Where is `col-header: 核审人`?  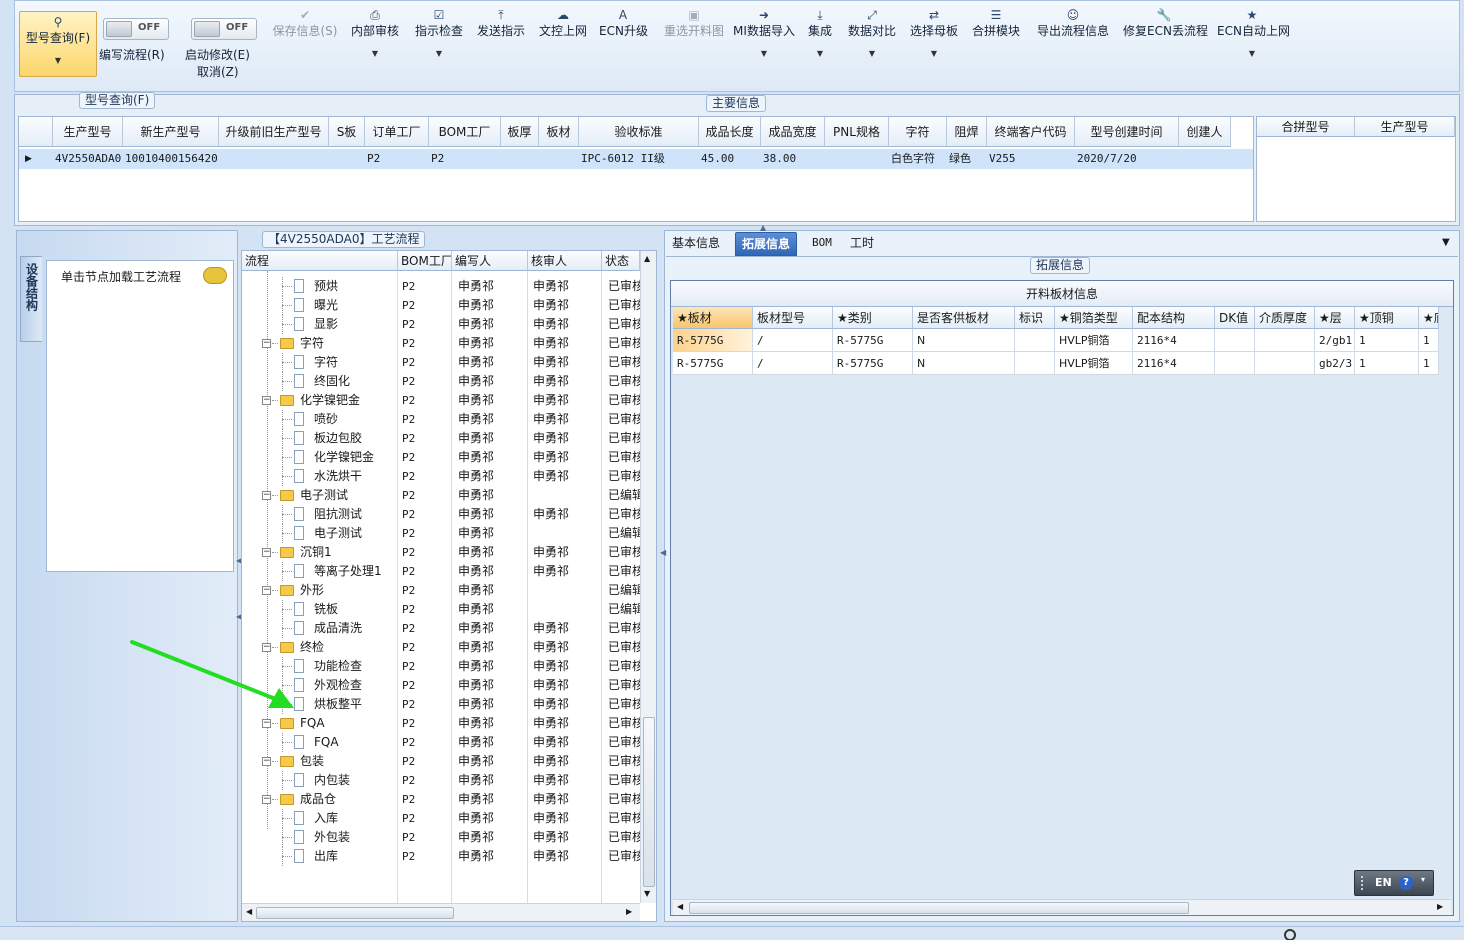 col-header: 核审人 is located at coordinates (565, 261).